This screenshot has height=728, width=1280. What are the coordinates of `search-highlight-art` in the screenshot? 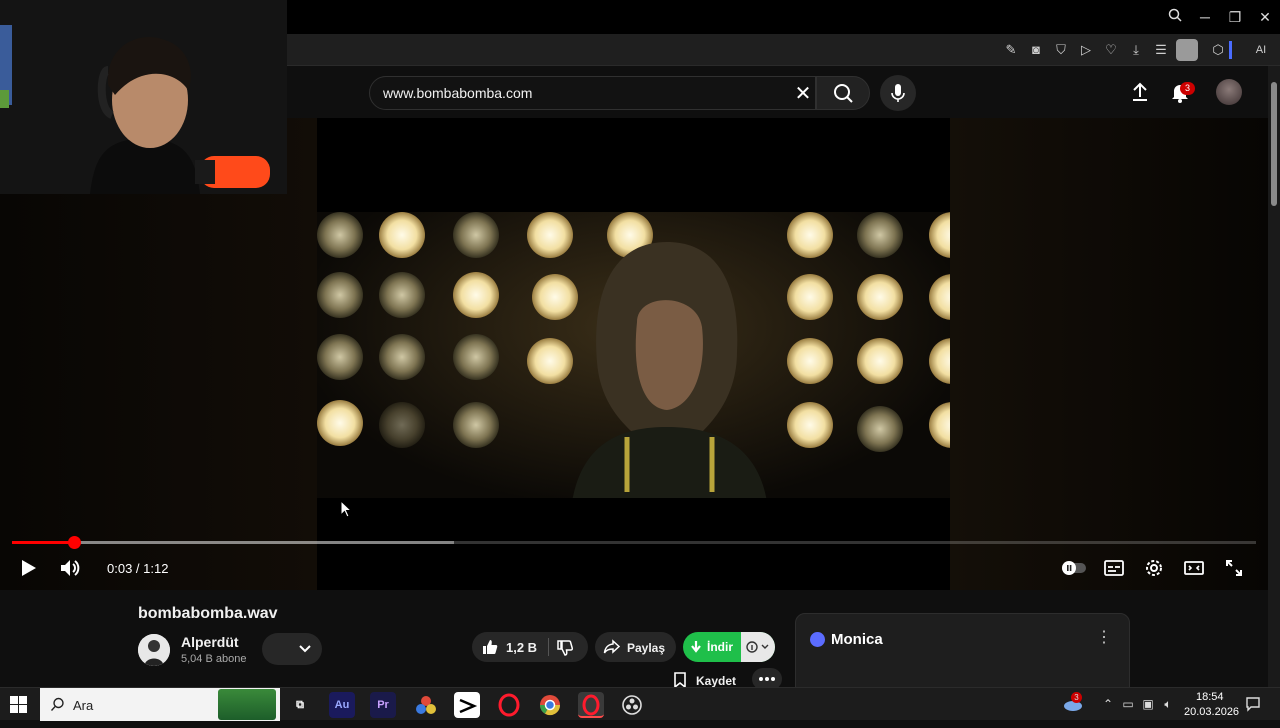 It's located at (247, 704).